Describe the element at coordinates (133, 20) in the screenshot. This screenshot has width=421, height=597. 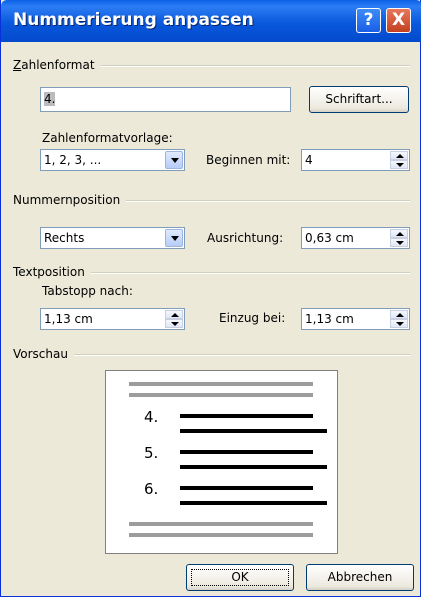
I see `window-title: Nummerierung anpassen` at that location.